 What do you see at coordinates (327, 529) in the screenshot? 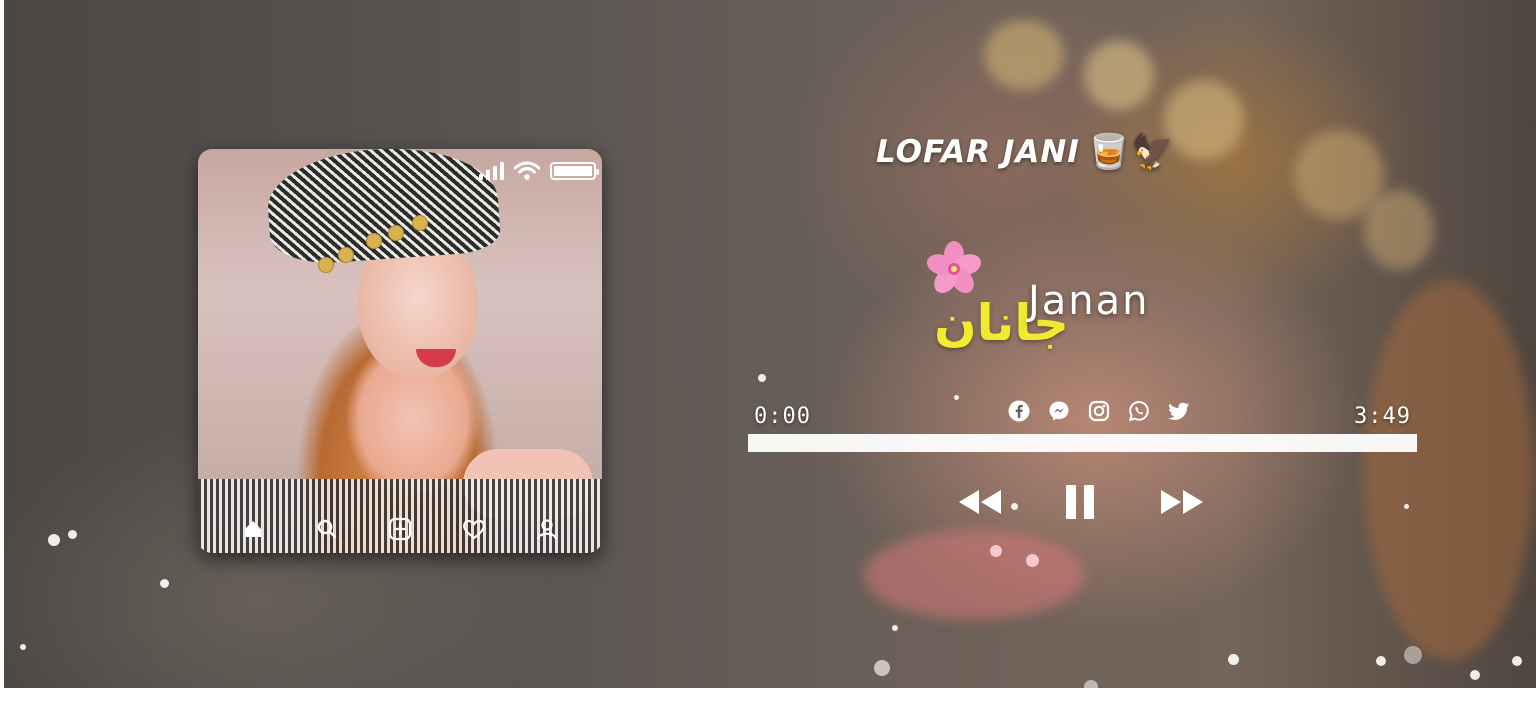
I see `search-icon` at bounding box center [327, 529].